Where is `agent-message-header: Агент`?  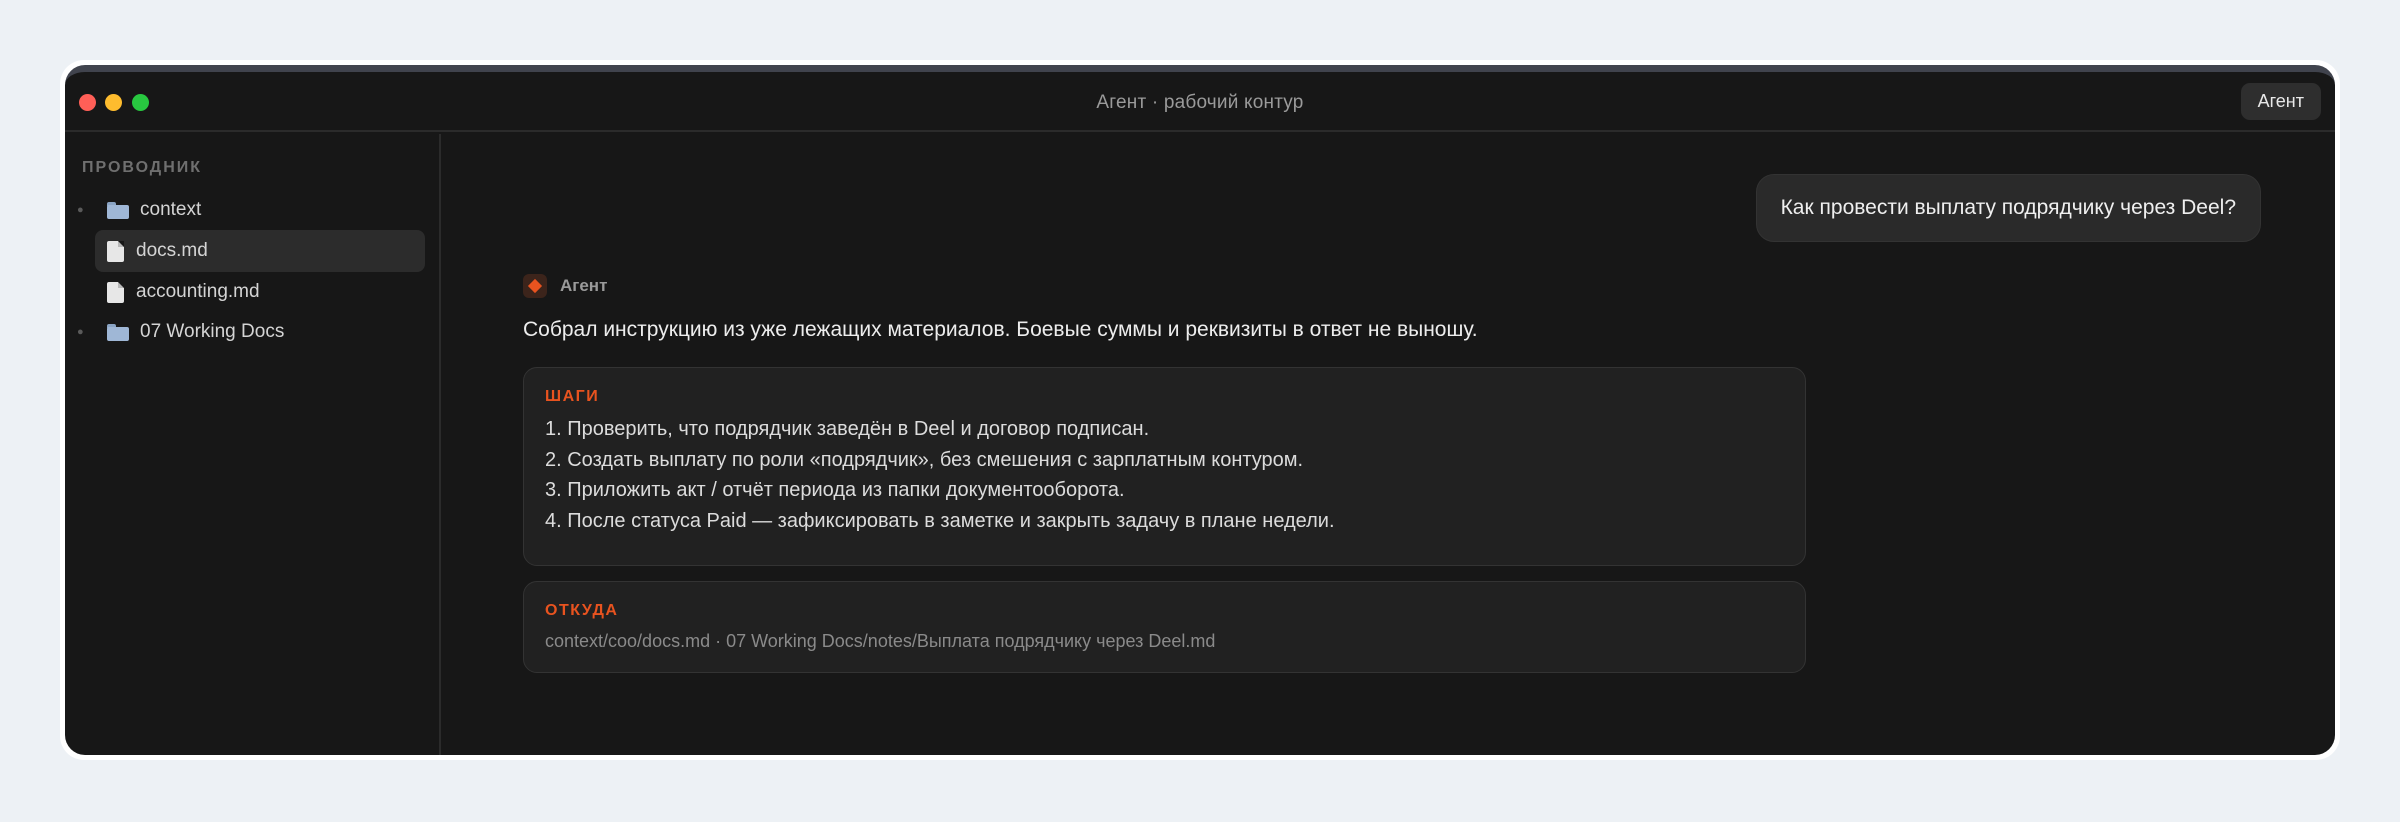
agent-message-header: Агент is located at coordinates (565, 286).